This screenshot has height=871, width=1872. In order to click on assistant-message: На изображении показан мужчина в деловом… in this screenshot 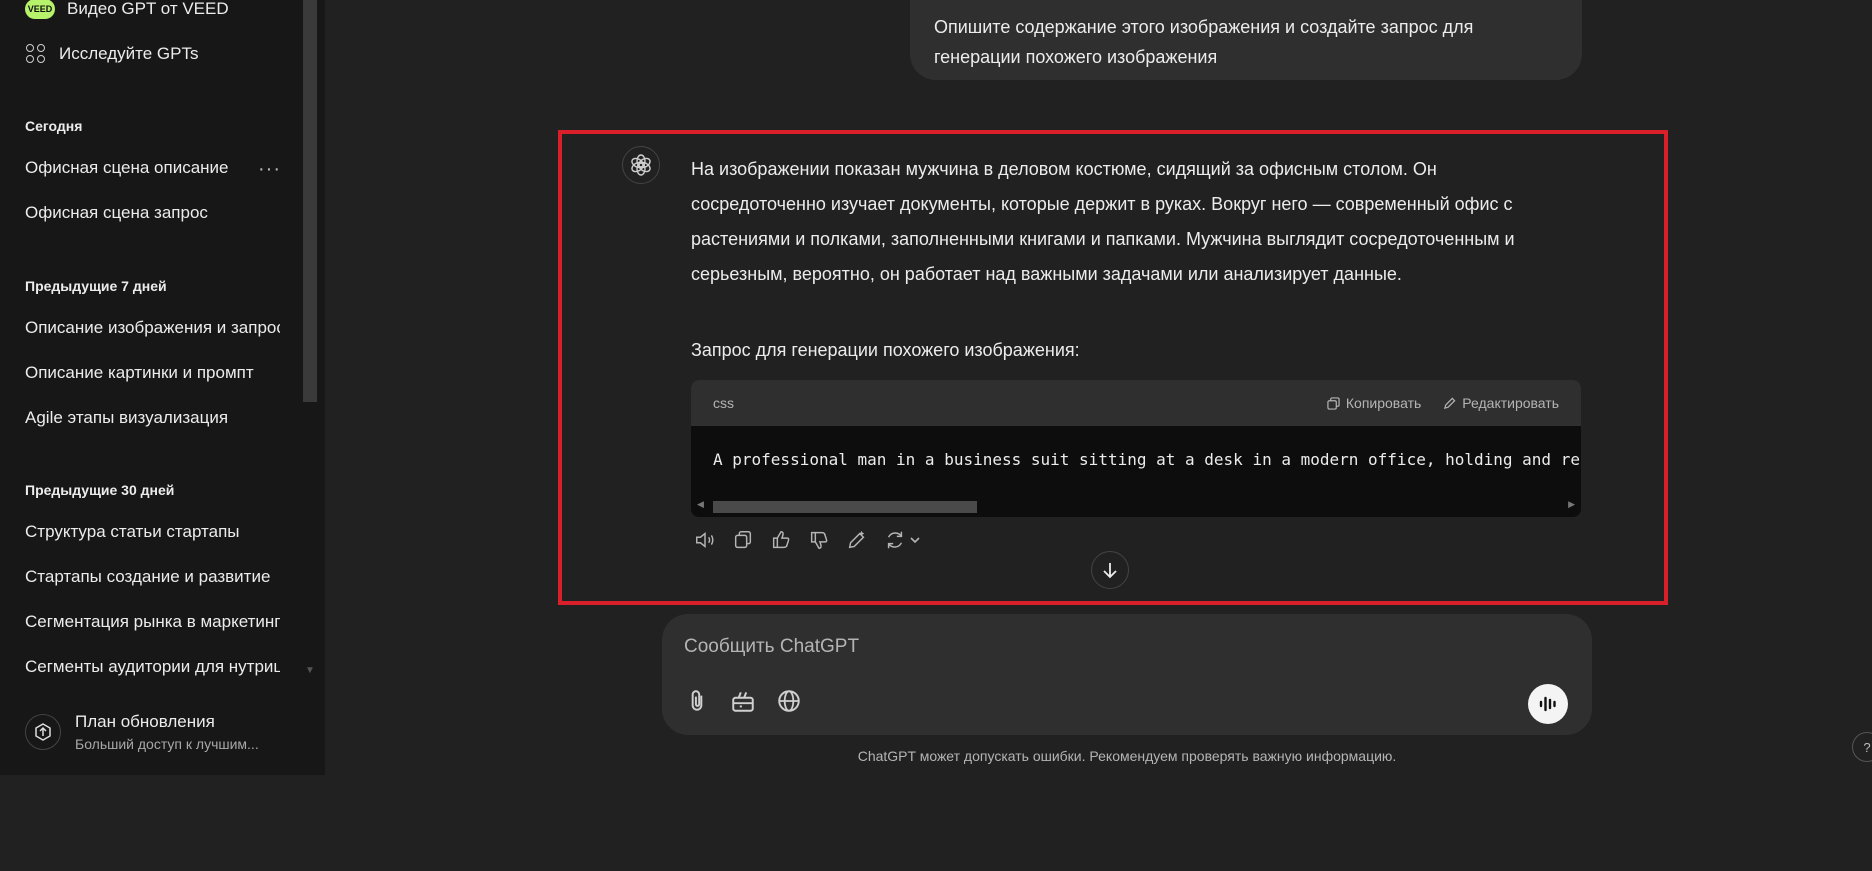, I will do `click(1103, 221)`.